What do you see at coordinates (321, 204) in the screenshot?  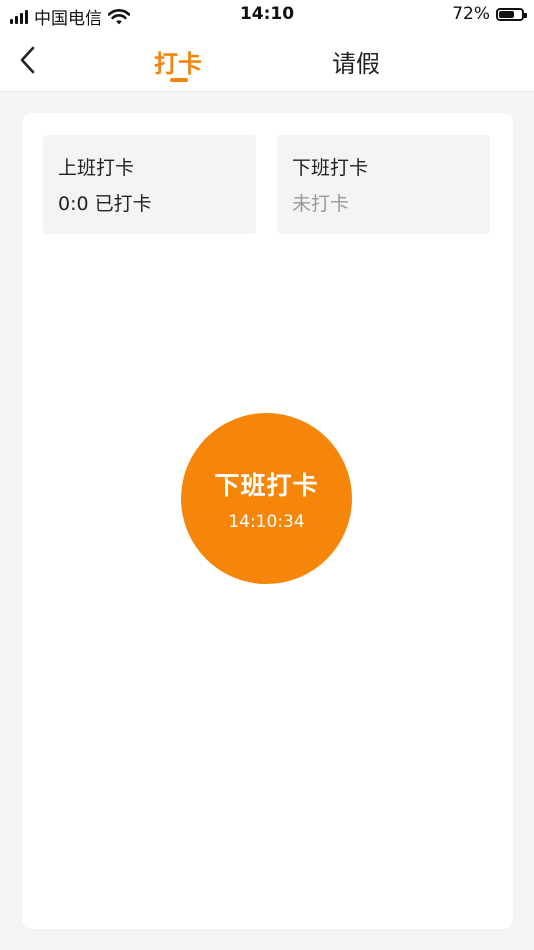 I see `clock-out-status: 未打卡` at bounding box center [321, 204].